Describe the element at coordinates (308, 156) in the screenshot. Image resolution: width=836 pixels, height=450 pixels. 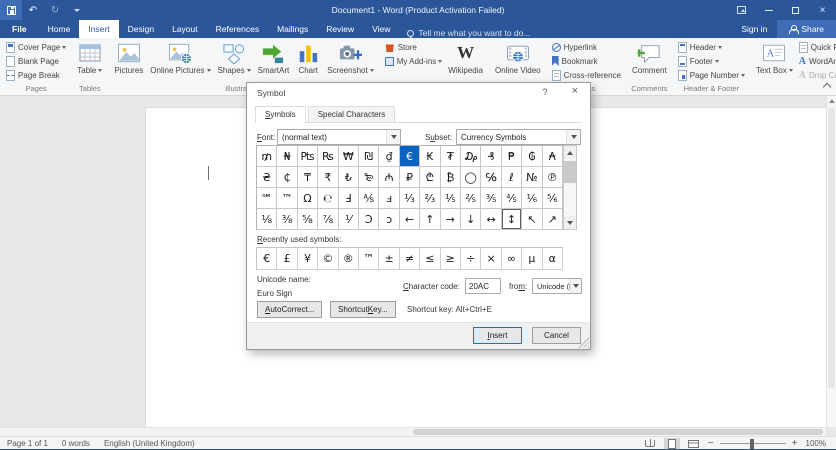
I see `symbol-cell: ₧` at that location.